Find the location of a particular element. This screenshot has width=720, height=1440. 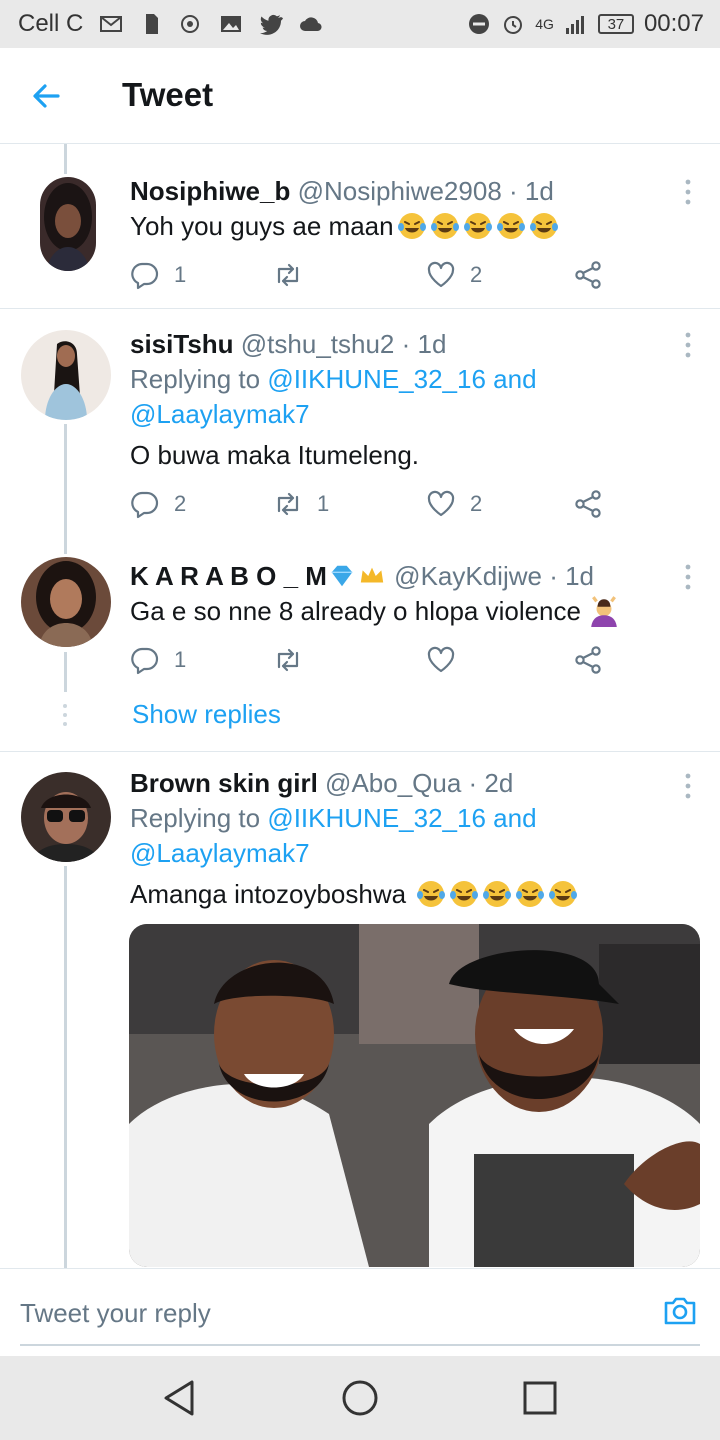

carrier-label: Cell C is located at coordinates (51, 23).